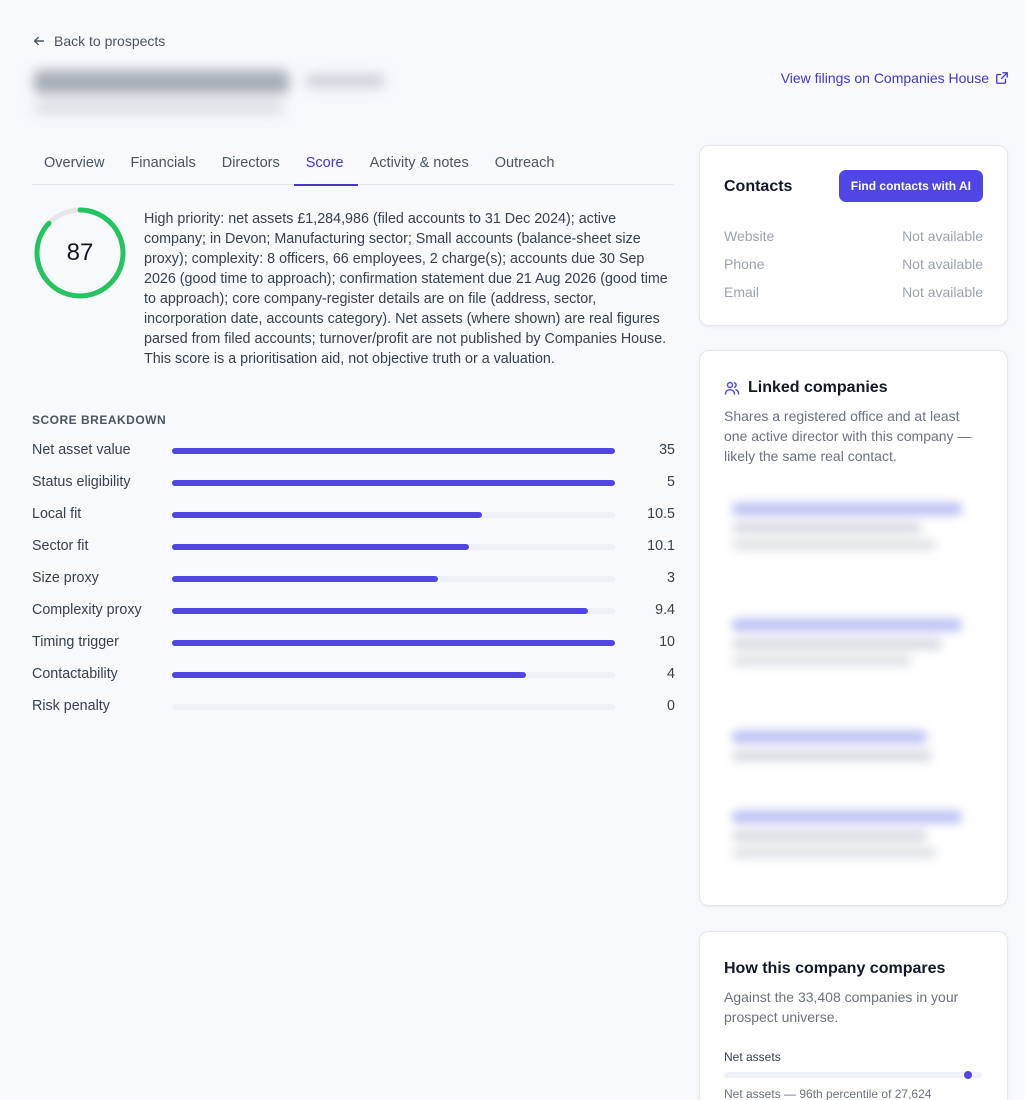 The width and height of the screenshot is (1025, 1100). What do you see at coordinates (752, 1057) in the screenshot?
I see `metric-label: Net assets` at bounding box center [752, 1057].